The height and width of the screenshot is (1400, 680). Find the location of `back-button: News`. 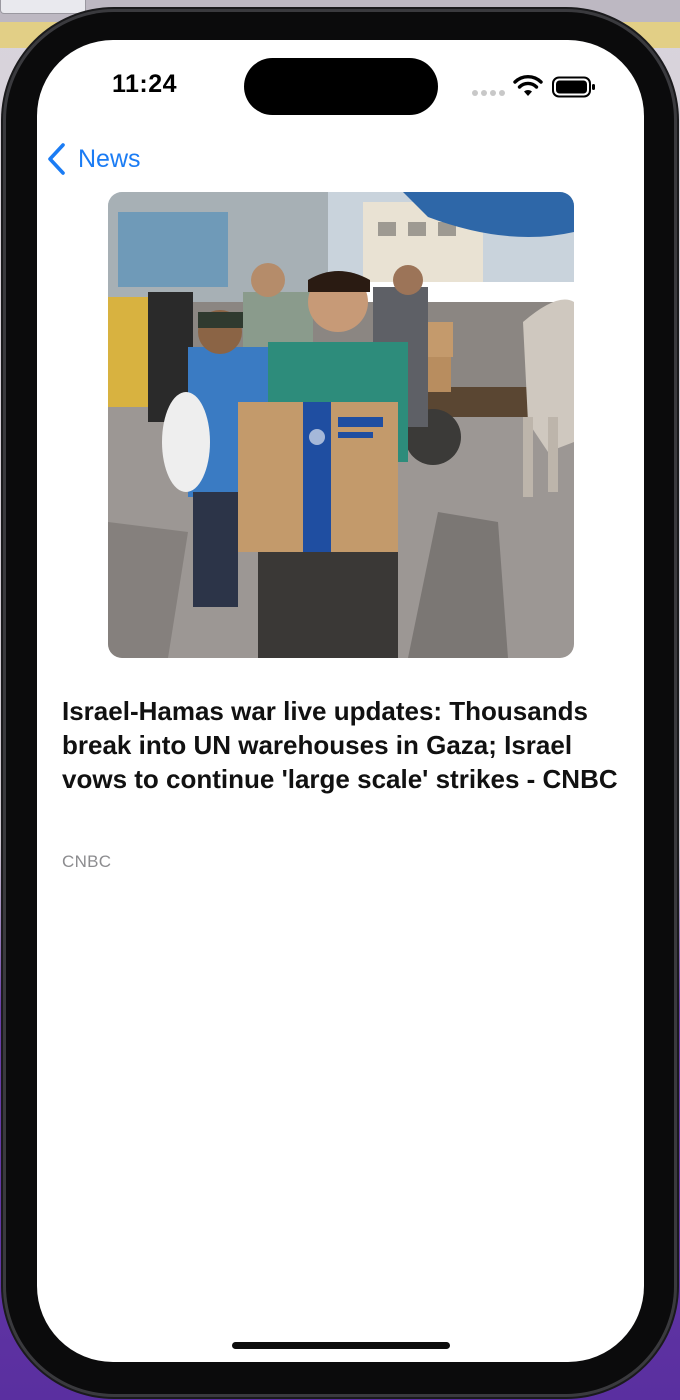

back-button: News is located at coordinates (93, 159).